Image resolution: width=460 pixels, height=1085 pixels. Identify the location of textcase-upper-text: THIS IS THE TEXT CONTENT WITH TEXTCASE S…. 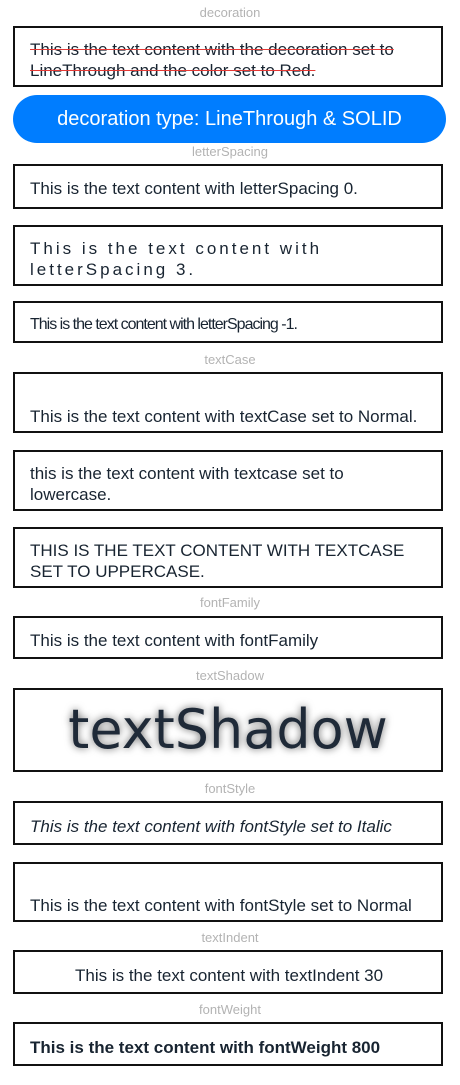
(217, 561).